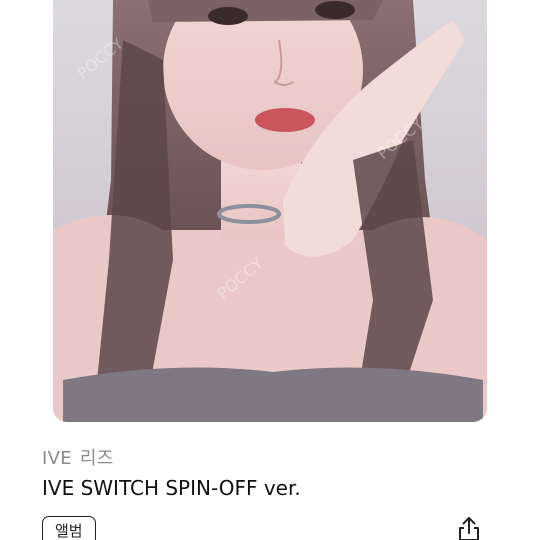 The height and width of the screenshot is (540, 540). I want to click on artist-member-line: IVE 리즈, so click(78, 457).